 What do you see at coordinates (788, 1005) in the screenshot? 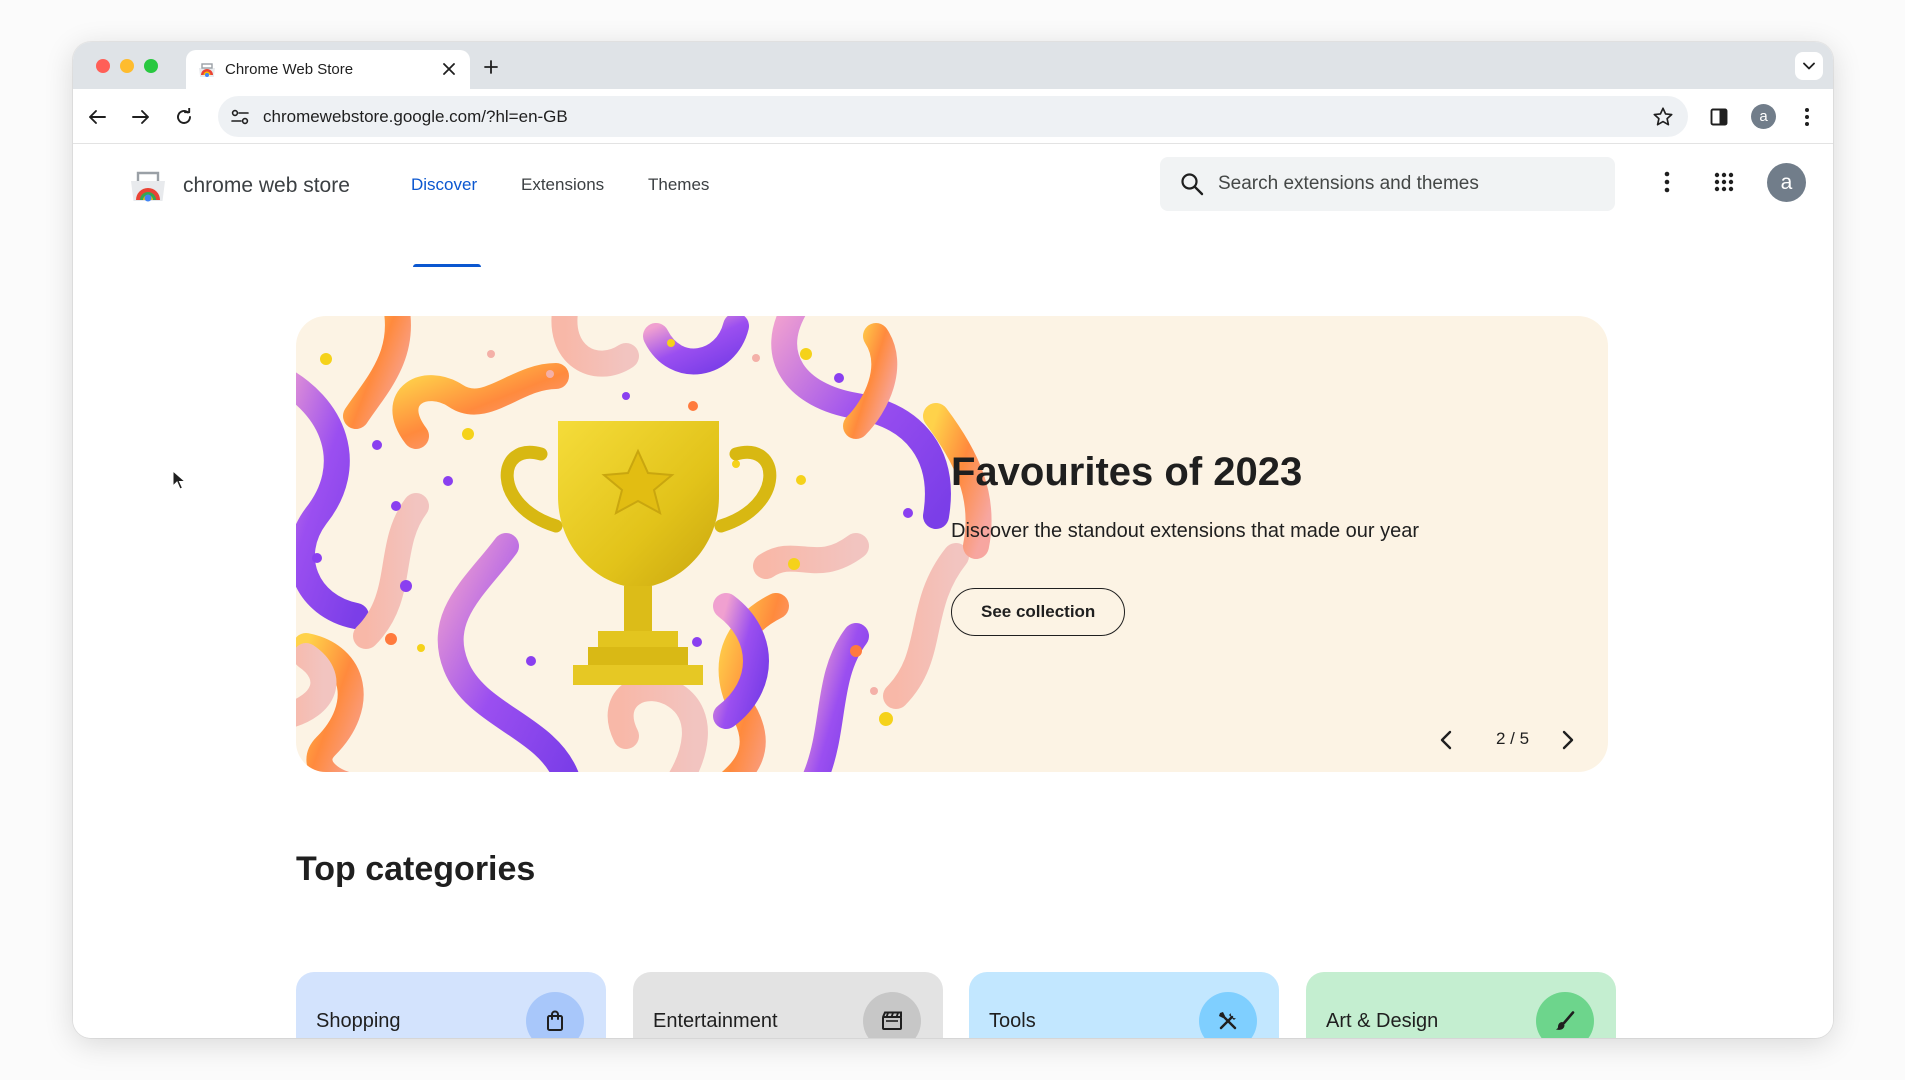
I see `category-entertainment: Entertainment` at bounding box center [788, 1005].